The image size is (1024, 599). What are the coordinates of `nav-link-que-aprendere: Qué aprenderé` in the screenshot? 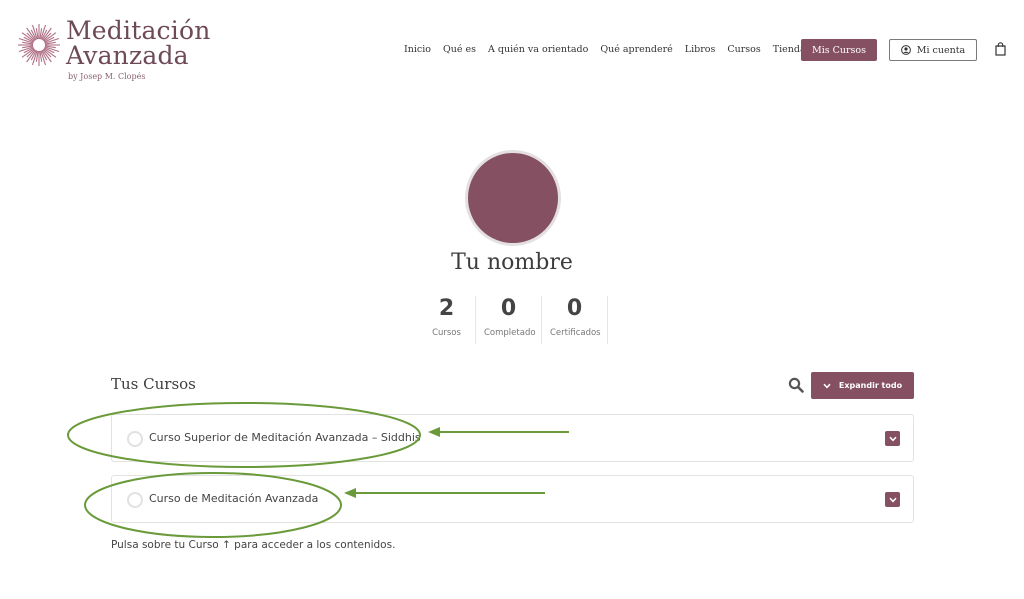 It's located at (636, 50).